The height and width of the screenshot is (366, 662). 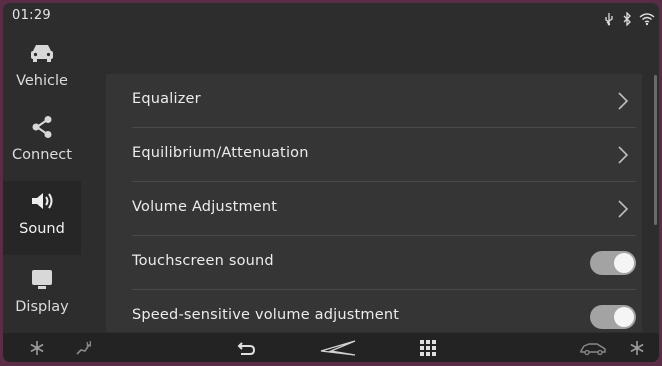 I want to click on clock: 01:29, so click(x=31, y=15).